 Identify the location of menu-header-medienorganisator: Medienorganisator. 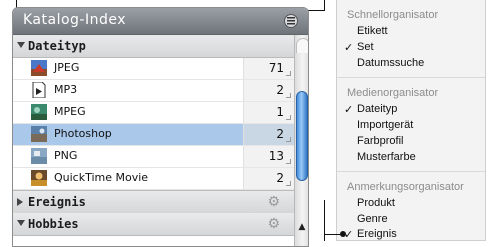
(393, 93).